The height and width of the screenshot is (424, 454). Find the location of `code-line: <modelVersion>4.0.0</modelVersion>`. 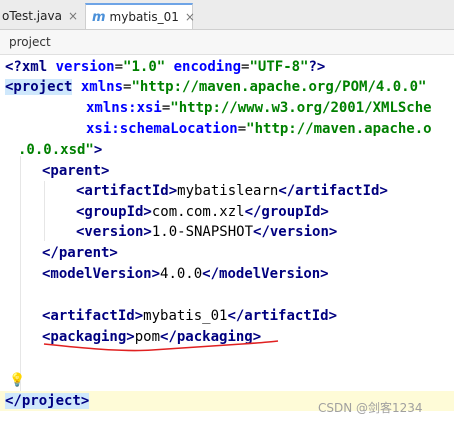

code-line: <modelVersion>4.0.0</modelVersion> is located at coordinates (185, 274).